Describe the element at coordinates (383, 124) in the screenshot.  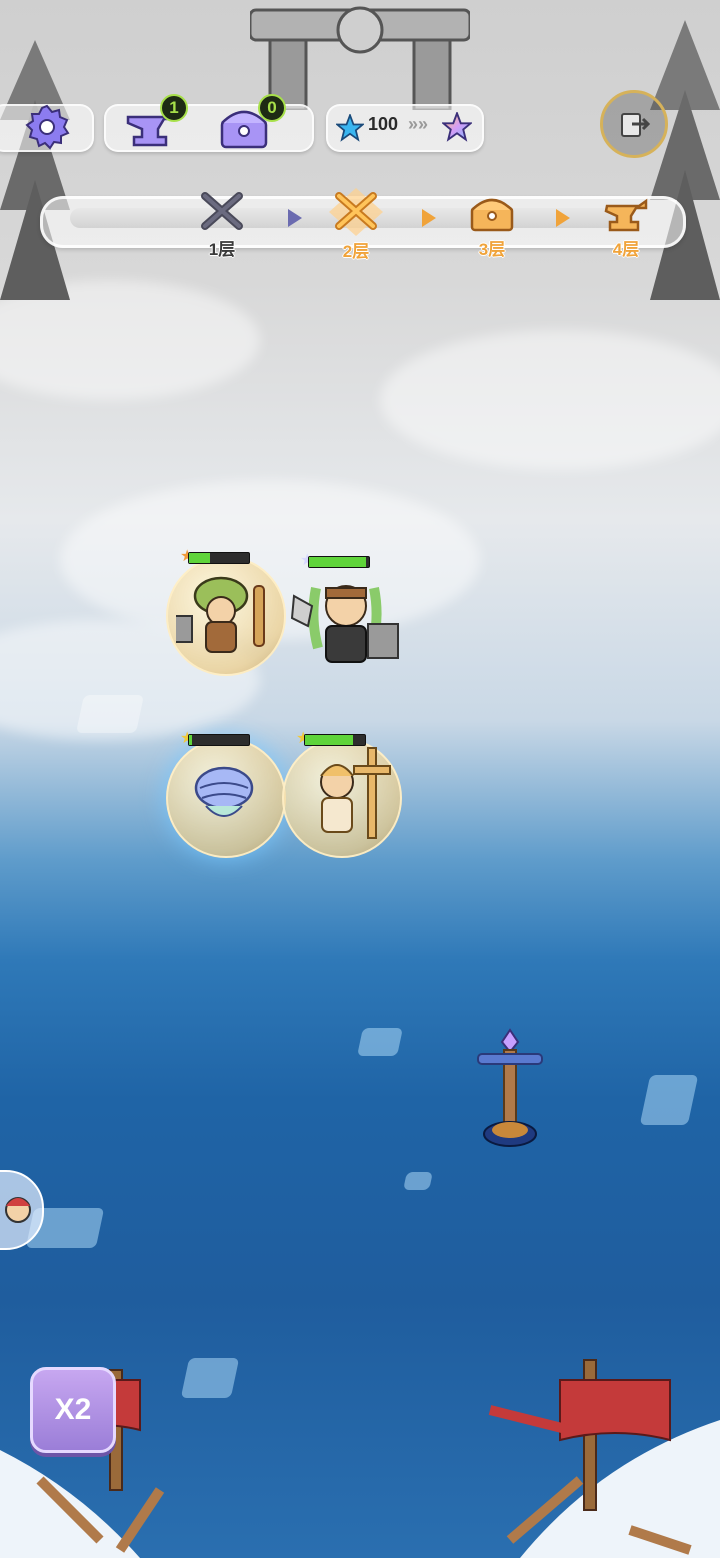
I see `star-count: 100` at that location.